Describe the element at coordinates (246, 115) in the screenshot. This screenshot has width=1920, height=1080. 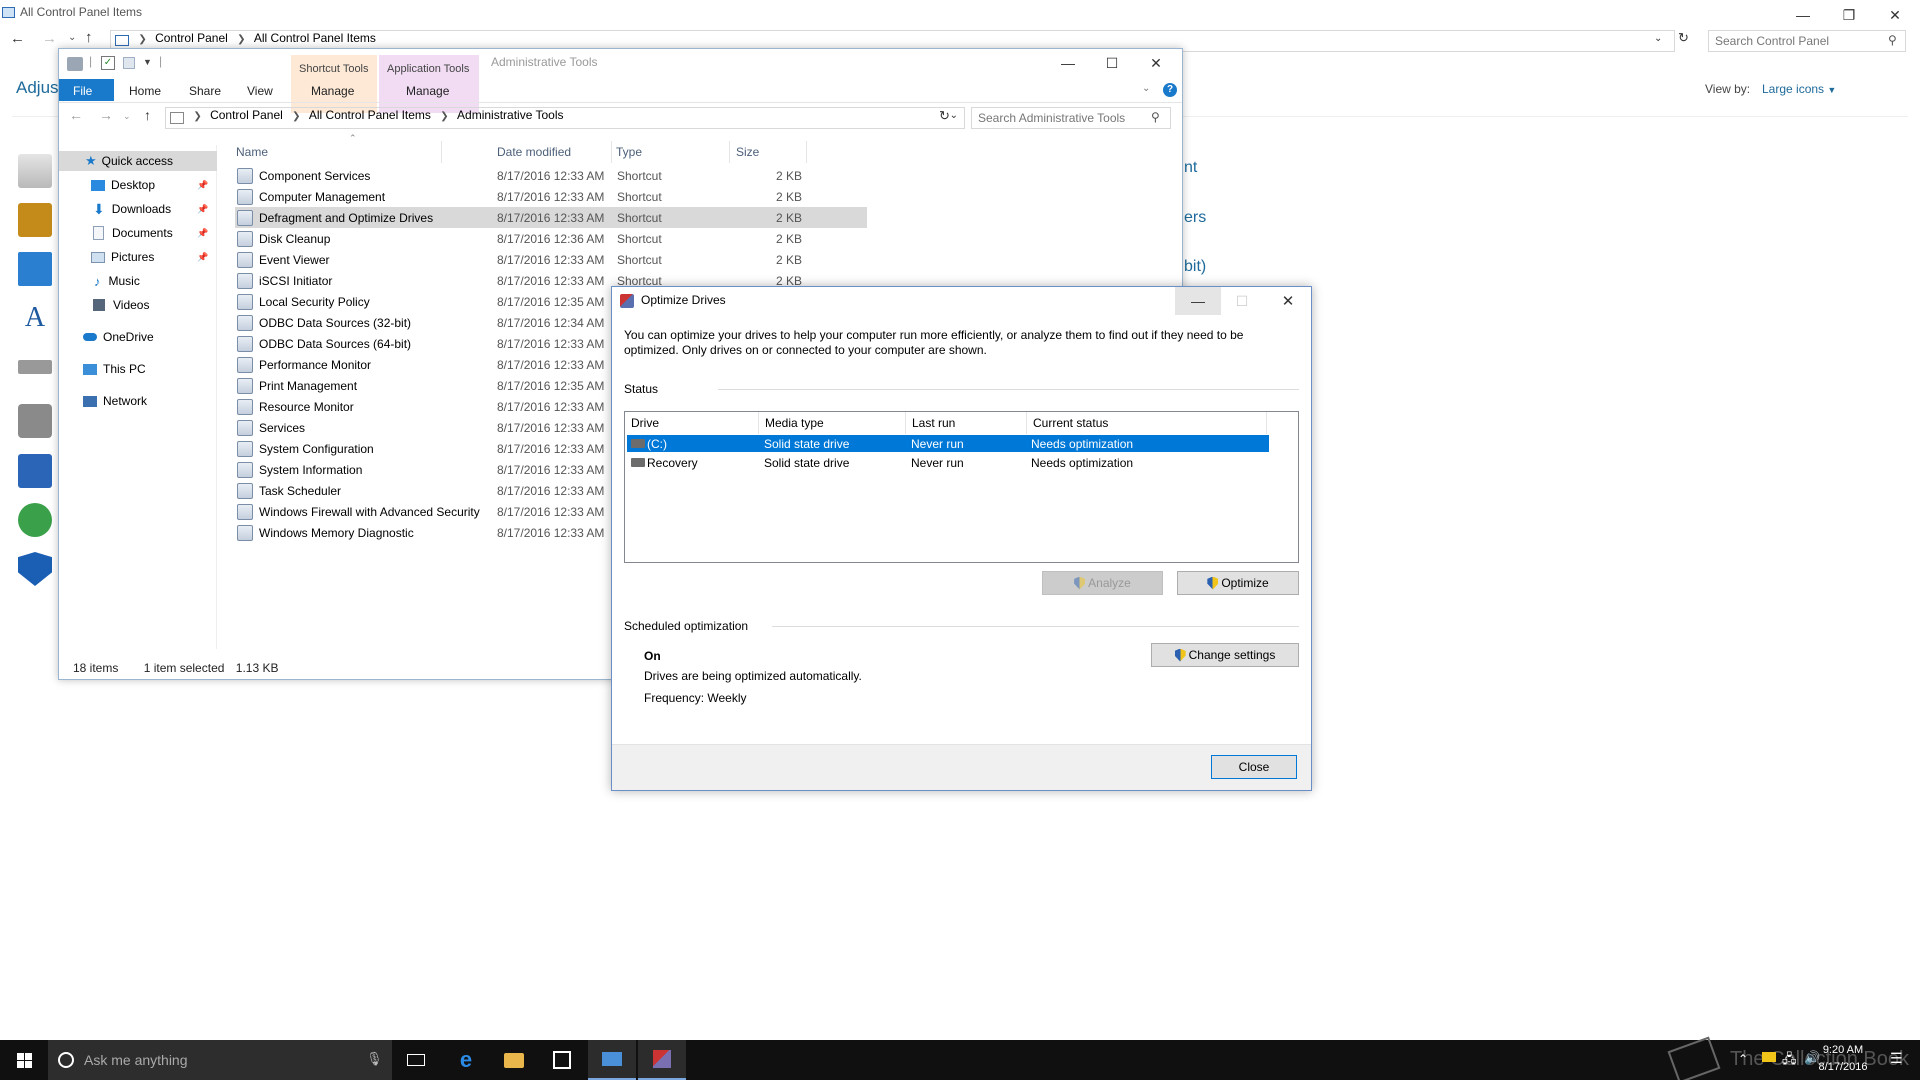
I see `breadcrumb-item: Control Panel` at that location.